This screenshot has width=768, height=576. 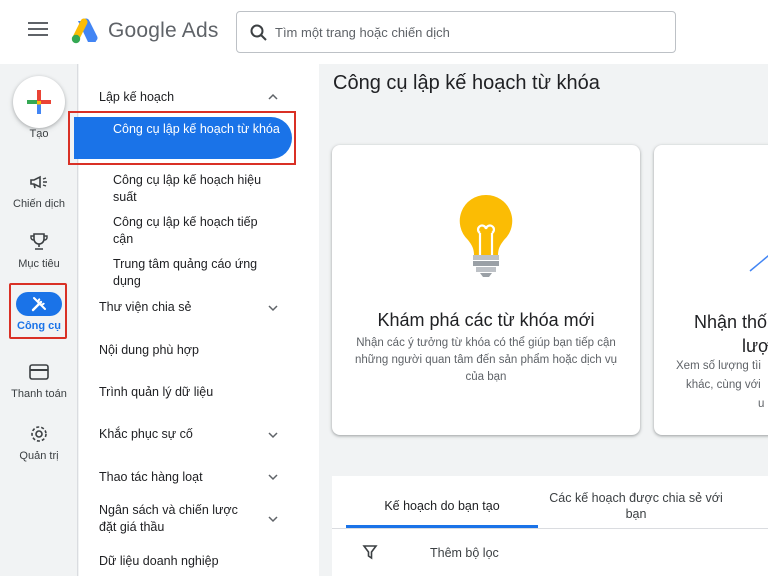 What do you see at coordinates (761, 404) in the screenshot?
I see `card-desc-line: u` at bounding box center [761, 404].